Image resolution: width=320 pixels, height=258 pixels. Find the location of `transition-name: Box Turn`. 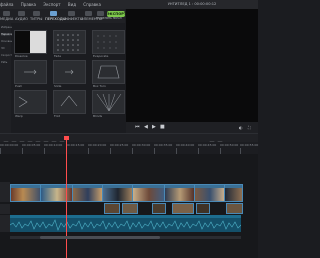

transition-name: Box Turn is located at coordinates (99, 86).